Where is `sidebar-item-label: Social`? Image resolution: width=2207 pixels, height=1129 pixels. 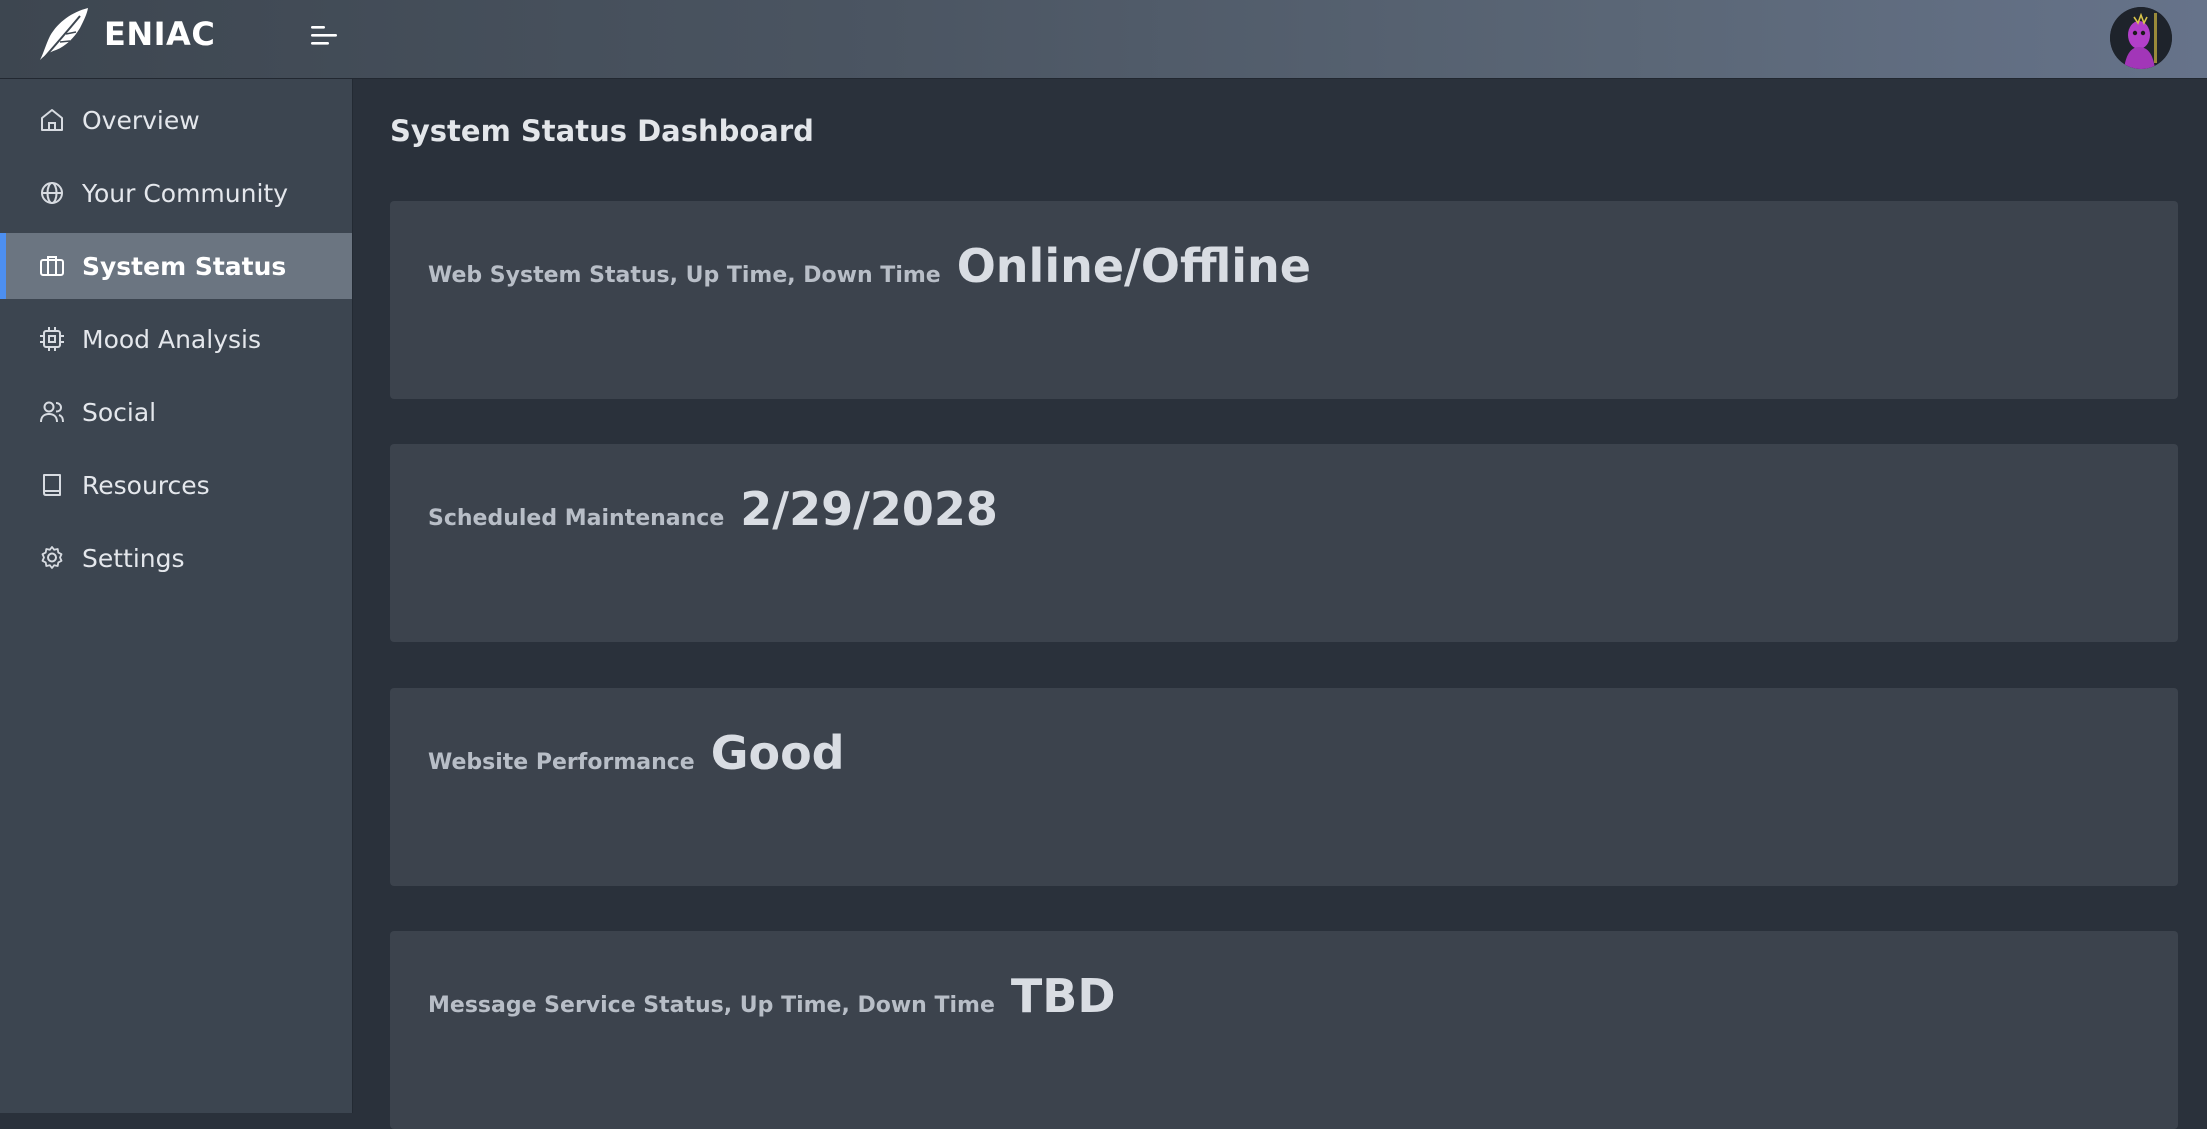
sidebar-item-label: Social is located at coordinates (119, 412).